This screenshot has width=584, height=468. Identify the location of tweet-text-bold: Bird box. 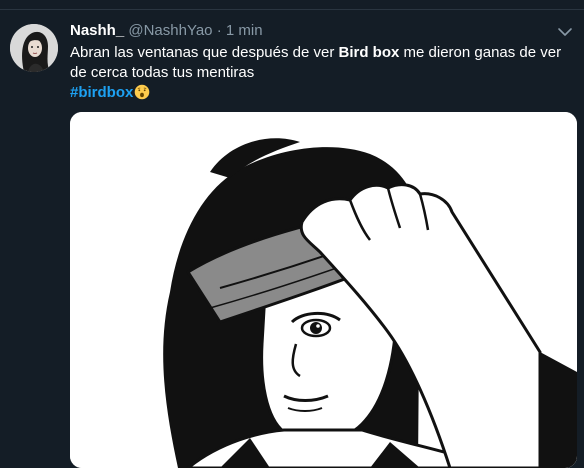
(369, 52).